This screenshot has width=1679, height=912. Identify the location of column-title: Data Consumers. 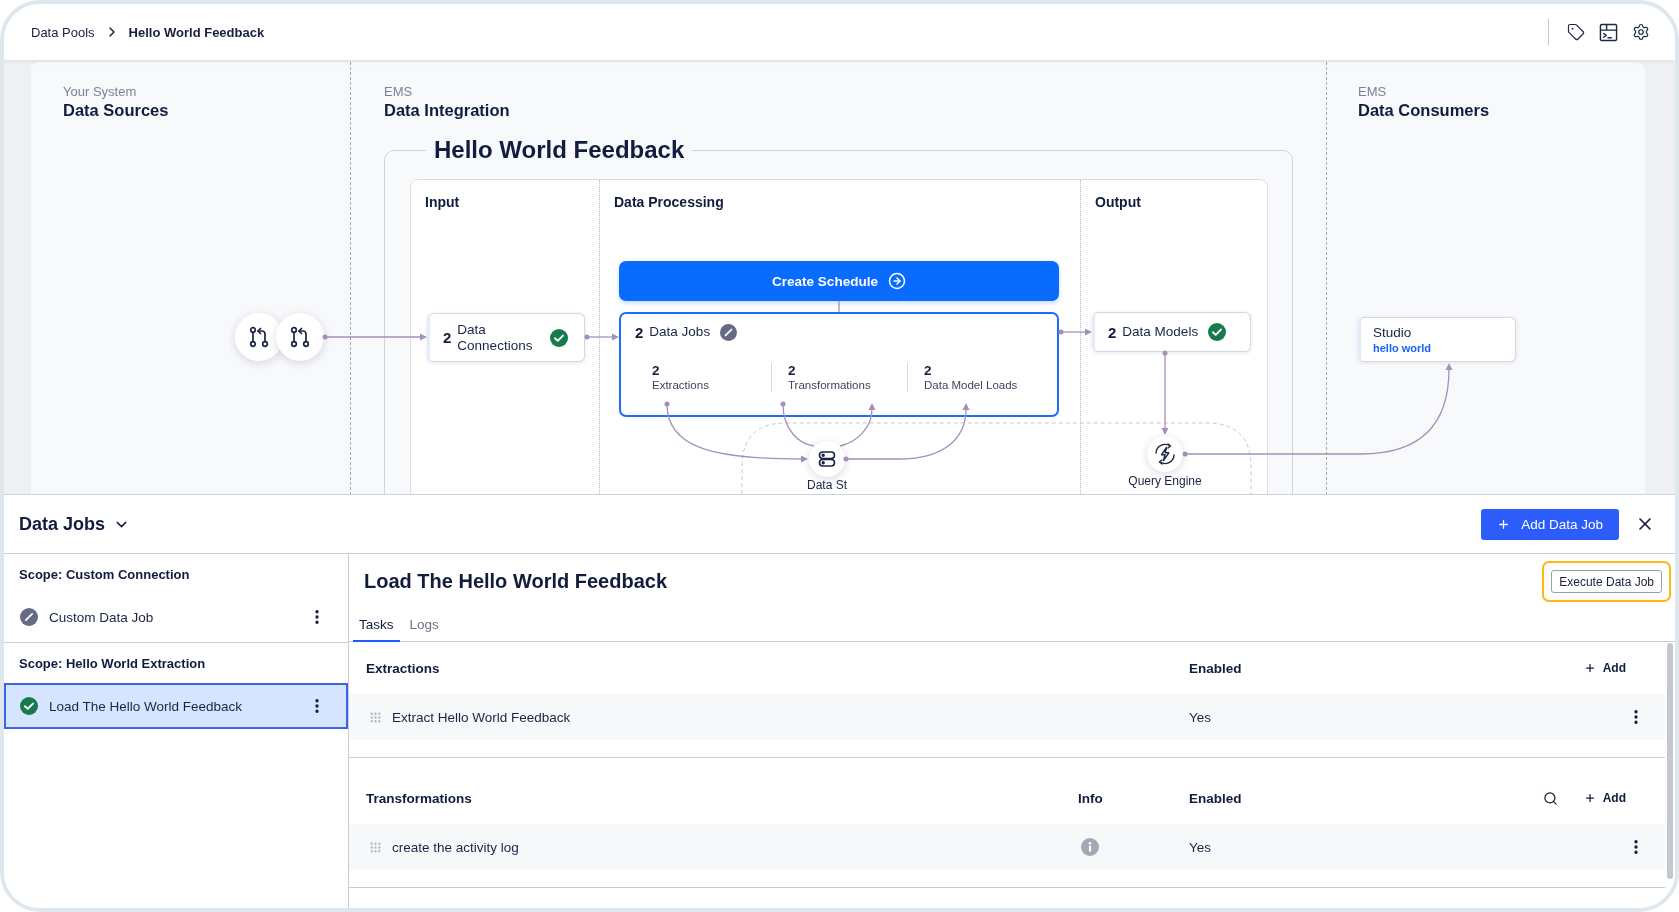
(1424, 110).